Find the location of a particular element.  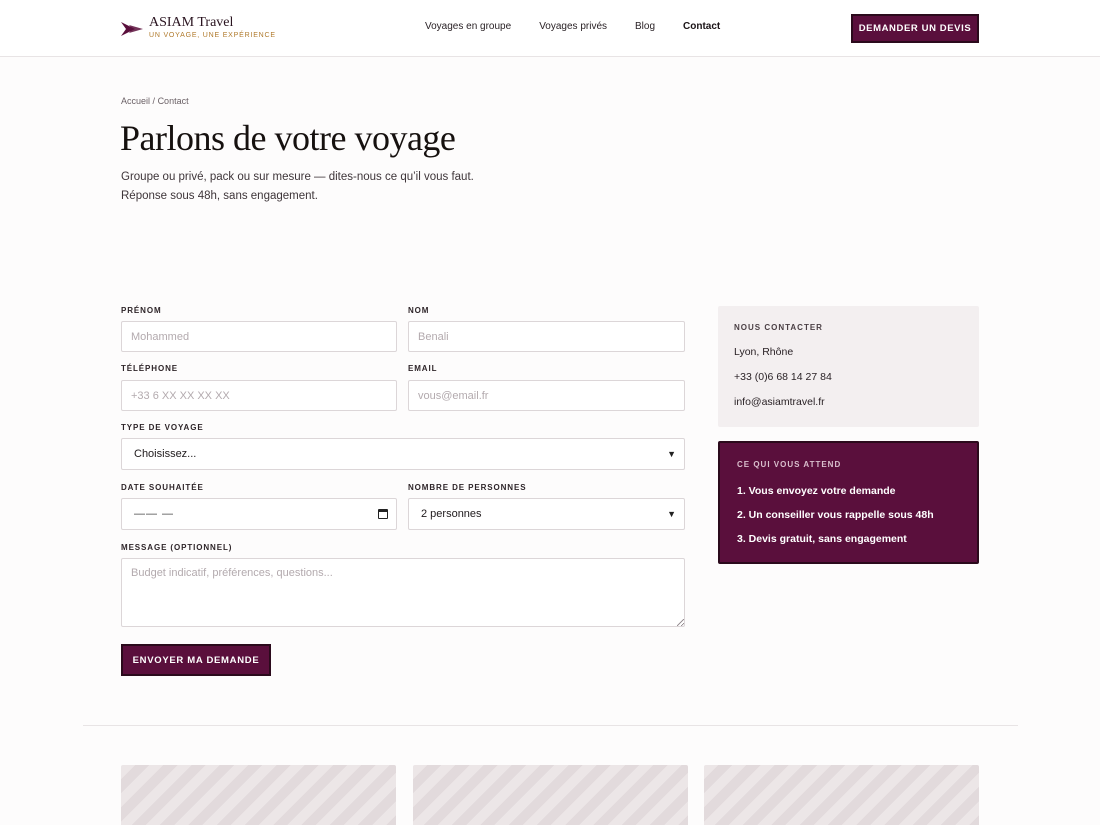

people-value: 2 personnes is located at coordinates (451, 514).